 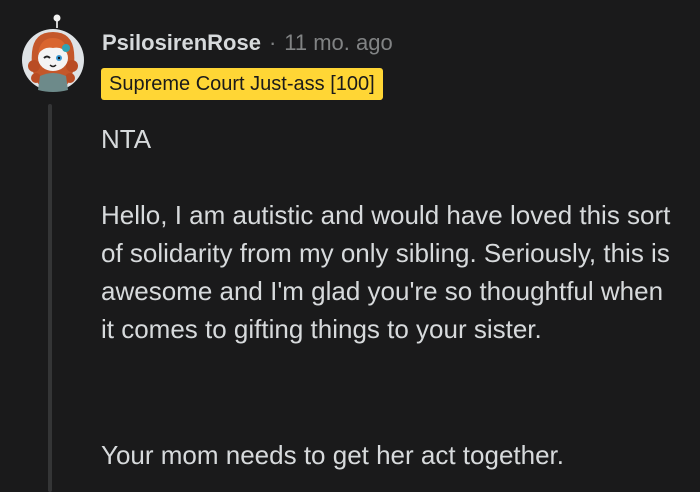 What do you see at coordinates (332, 455) in the screenshot?
I see `comment-paragraph: Your mom needs to get her act together.` at bounding box center [332, 455].